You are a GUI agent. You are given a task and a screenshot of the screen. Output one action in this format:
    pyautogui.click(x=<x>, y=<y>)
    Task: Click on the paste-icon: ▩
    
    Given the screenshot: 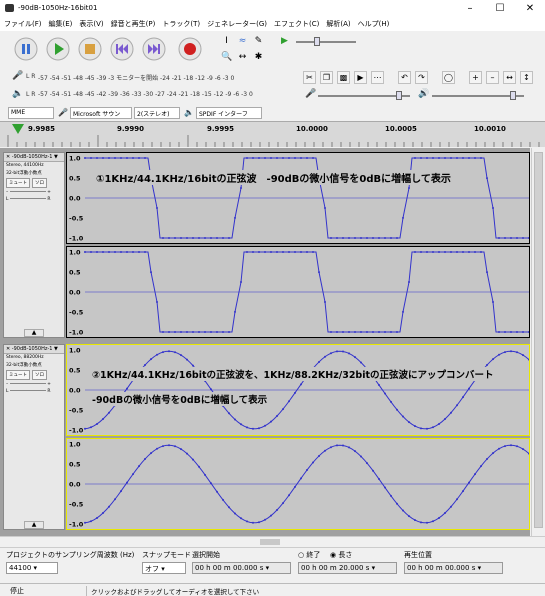 What is the action you would take?
    pyautogui.click(x=343, y=77)
    